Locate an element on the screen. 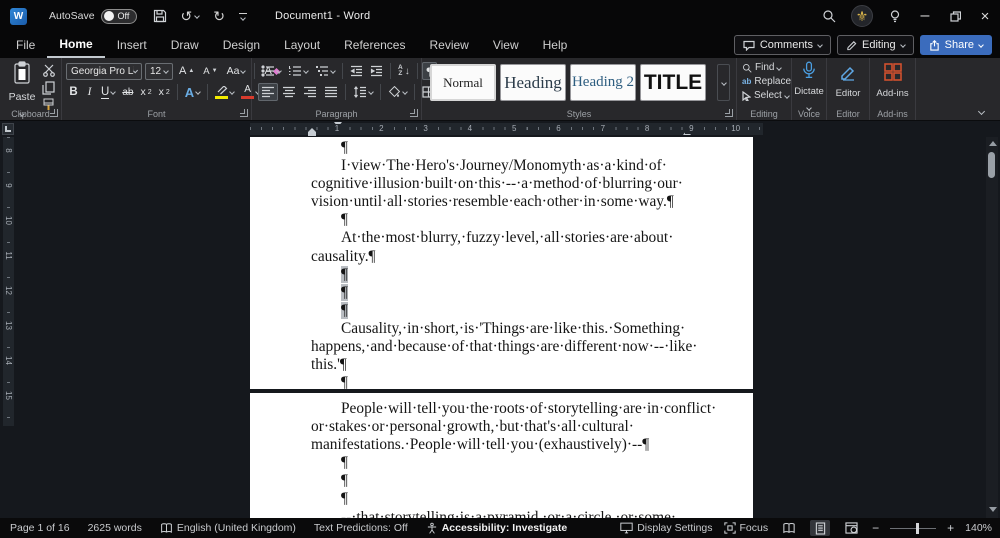 Image resolution: width=1000 pixels, height=538 pixels. align-center-button is located at coordinates (289, 92).